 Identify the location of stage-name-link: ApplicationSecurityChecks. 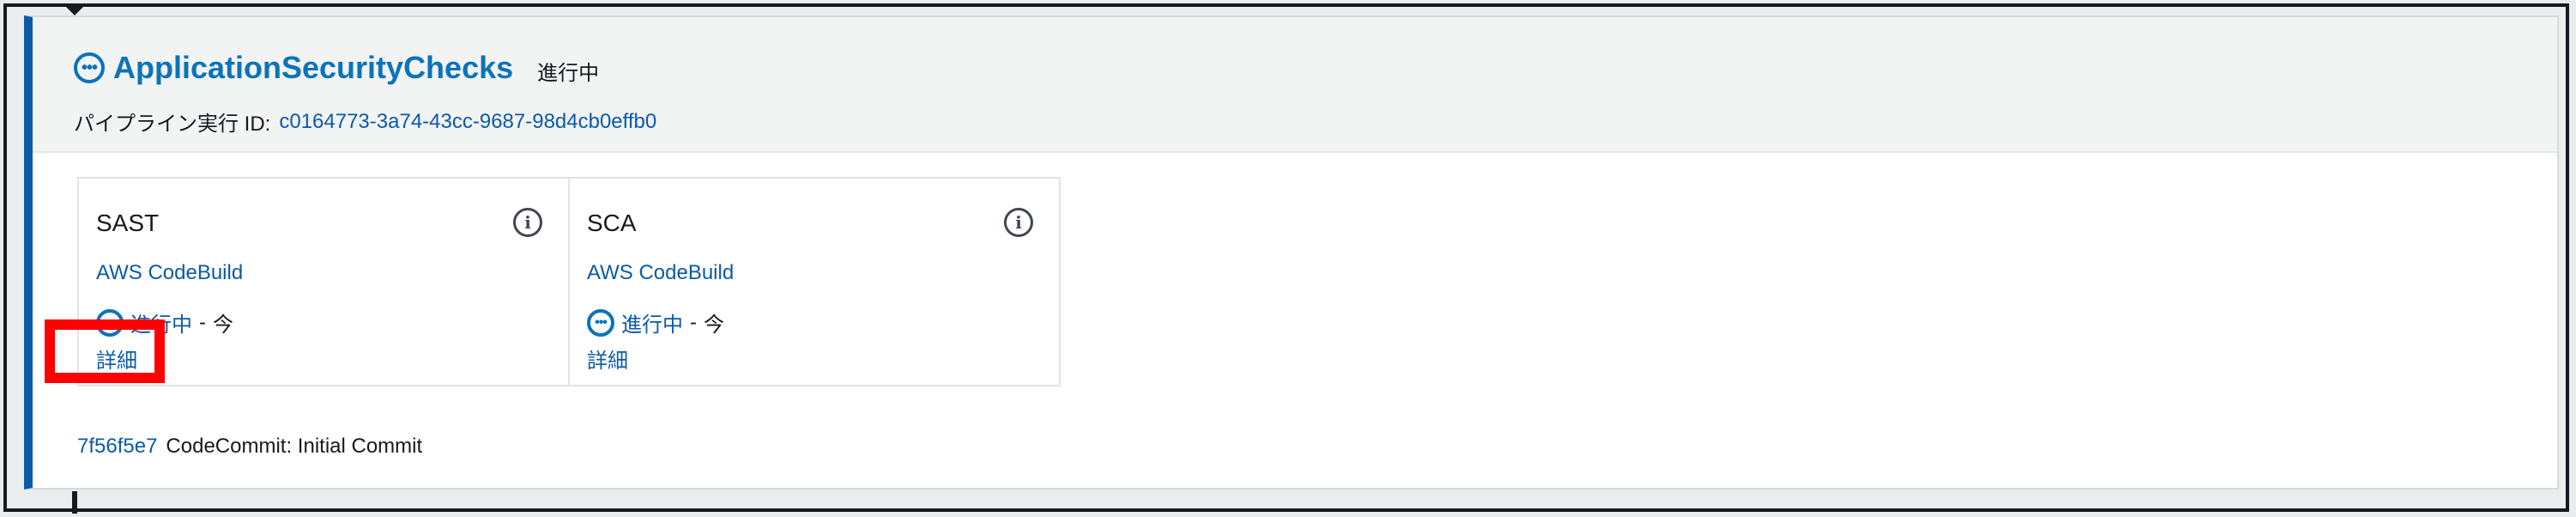
(313, 68).